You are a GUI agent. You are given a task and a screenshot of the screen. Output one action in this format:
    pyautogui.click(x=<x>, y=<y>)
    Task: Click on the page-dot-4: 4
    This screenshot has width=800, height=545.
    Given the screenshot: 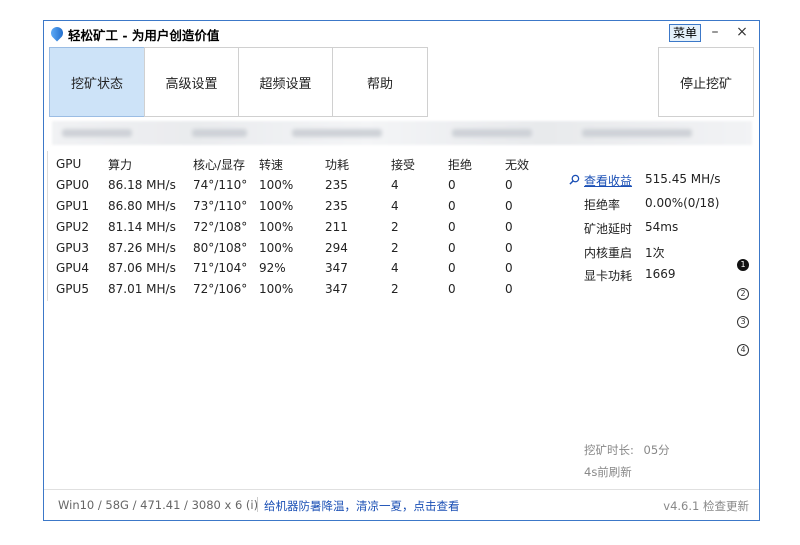 What is the action you would take?
    pyautogui.click(x=743, y=350)
    